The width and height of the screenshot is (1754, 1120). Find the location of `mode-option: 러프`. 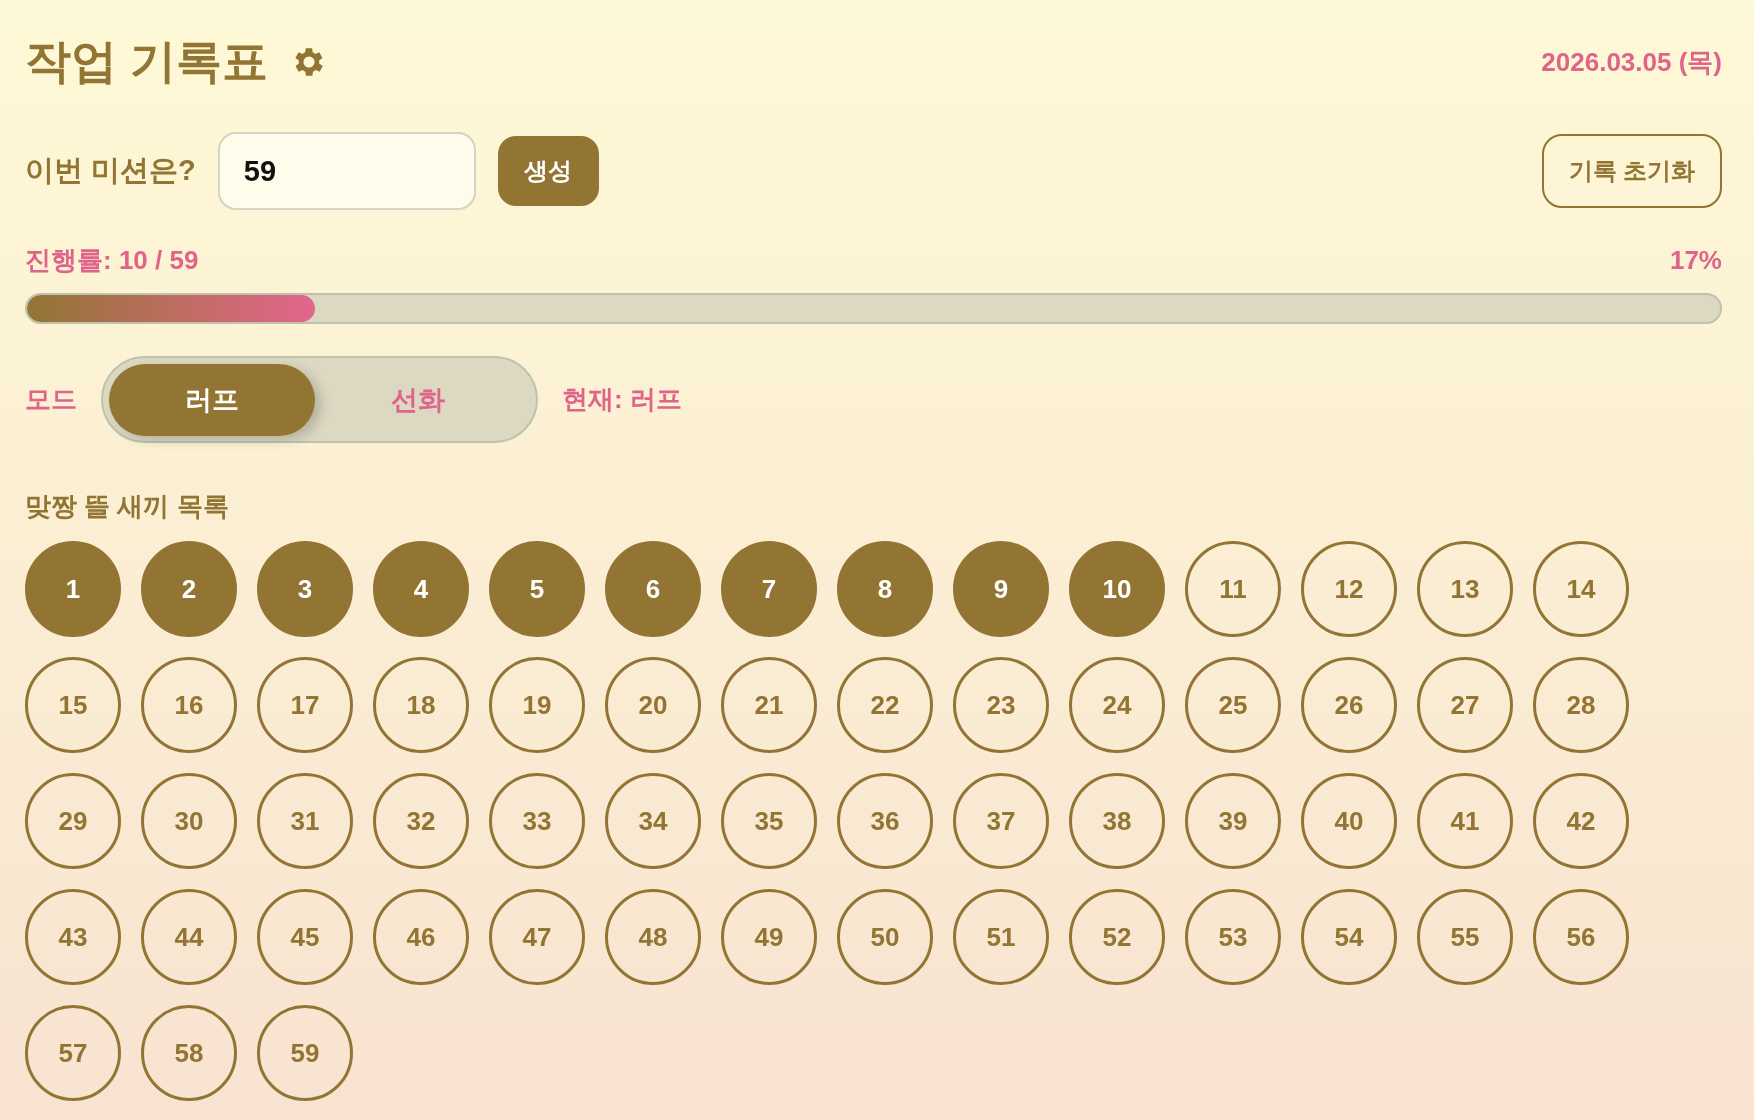

mode-option: 러프 is located at coordinates (212, 399).